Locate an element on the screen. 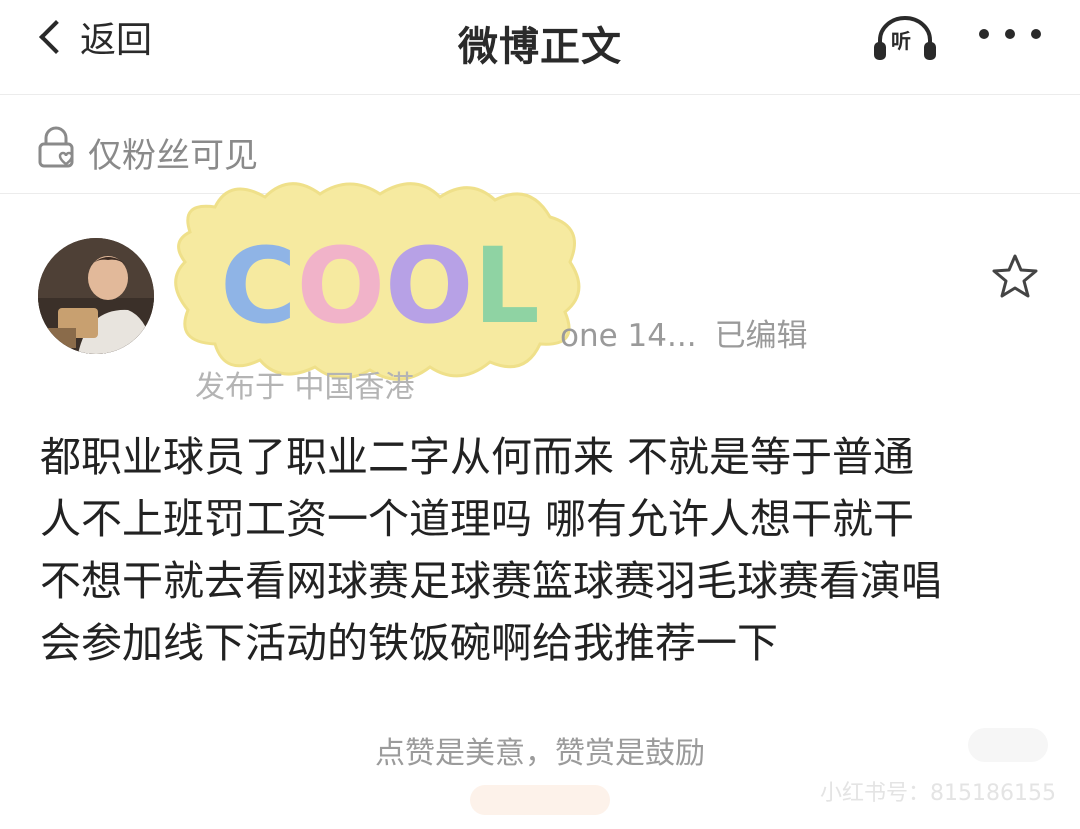 The height and width of the screenshot is (829, 1080). sticker-text: COOL is located at coordinates (379, 286).